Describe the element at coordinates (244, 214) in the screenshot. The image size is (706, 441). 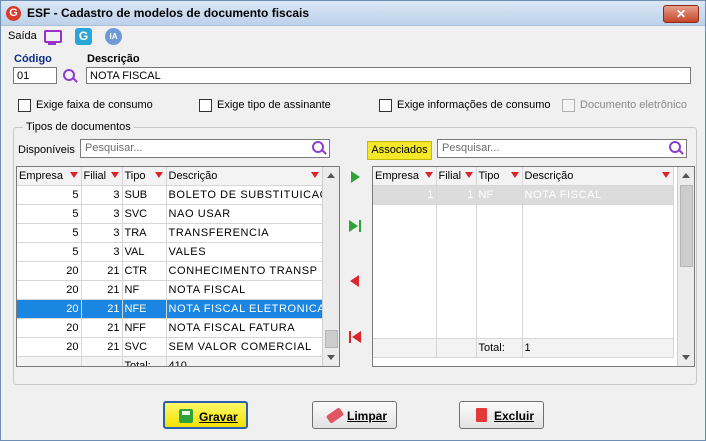
I see `cell-descricao: NAO USAR` at that location.